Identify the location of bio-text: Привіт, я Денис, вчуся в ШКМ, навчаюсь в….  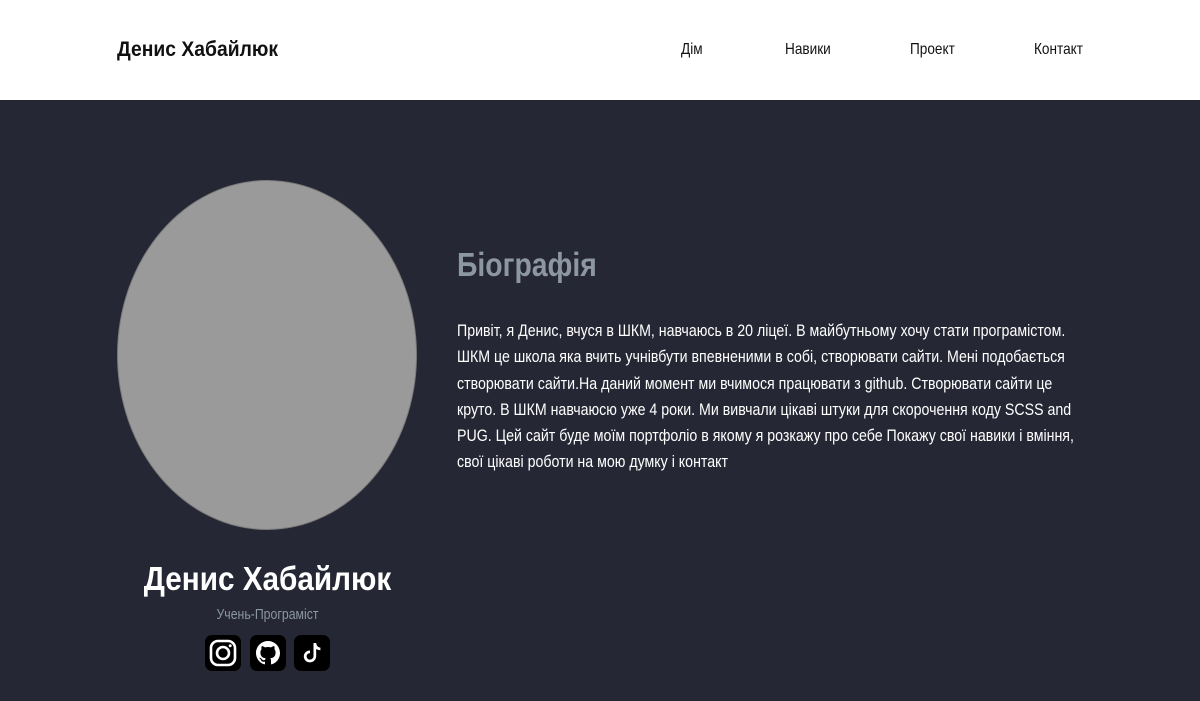
(765, 397).